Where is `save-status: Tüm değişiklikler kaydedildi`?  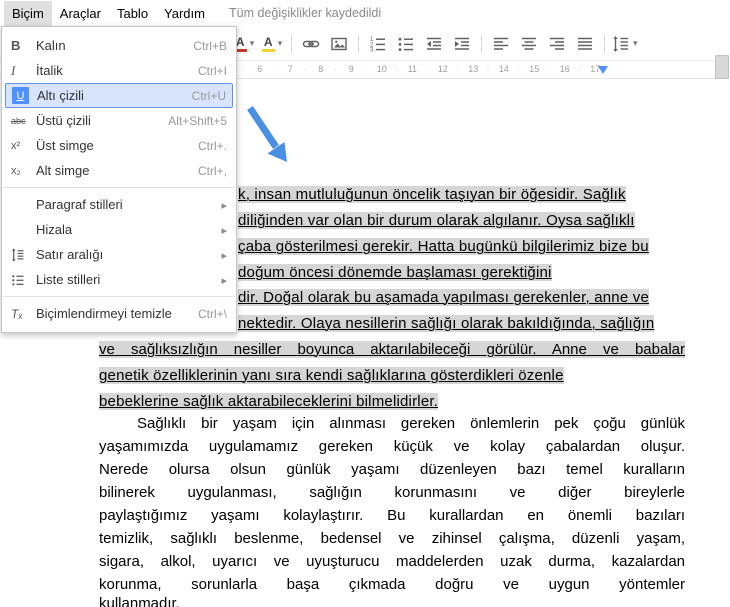 save-status: Tüm değişiklikler kaydedildi is located at coordinates (305, 13).